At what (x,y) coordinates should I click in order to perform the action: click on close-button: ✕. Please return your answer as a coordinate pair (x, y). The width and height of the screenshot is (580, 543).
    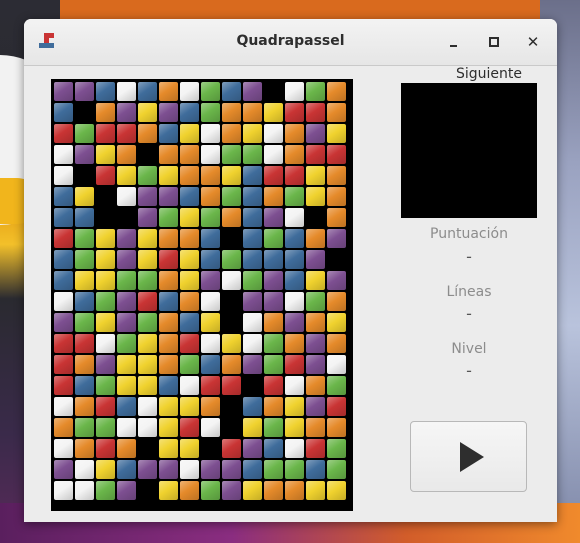
    Looking at the image, I should click on (533, 42).